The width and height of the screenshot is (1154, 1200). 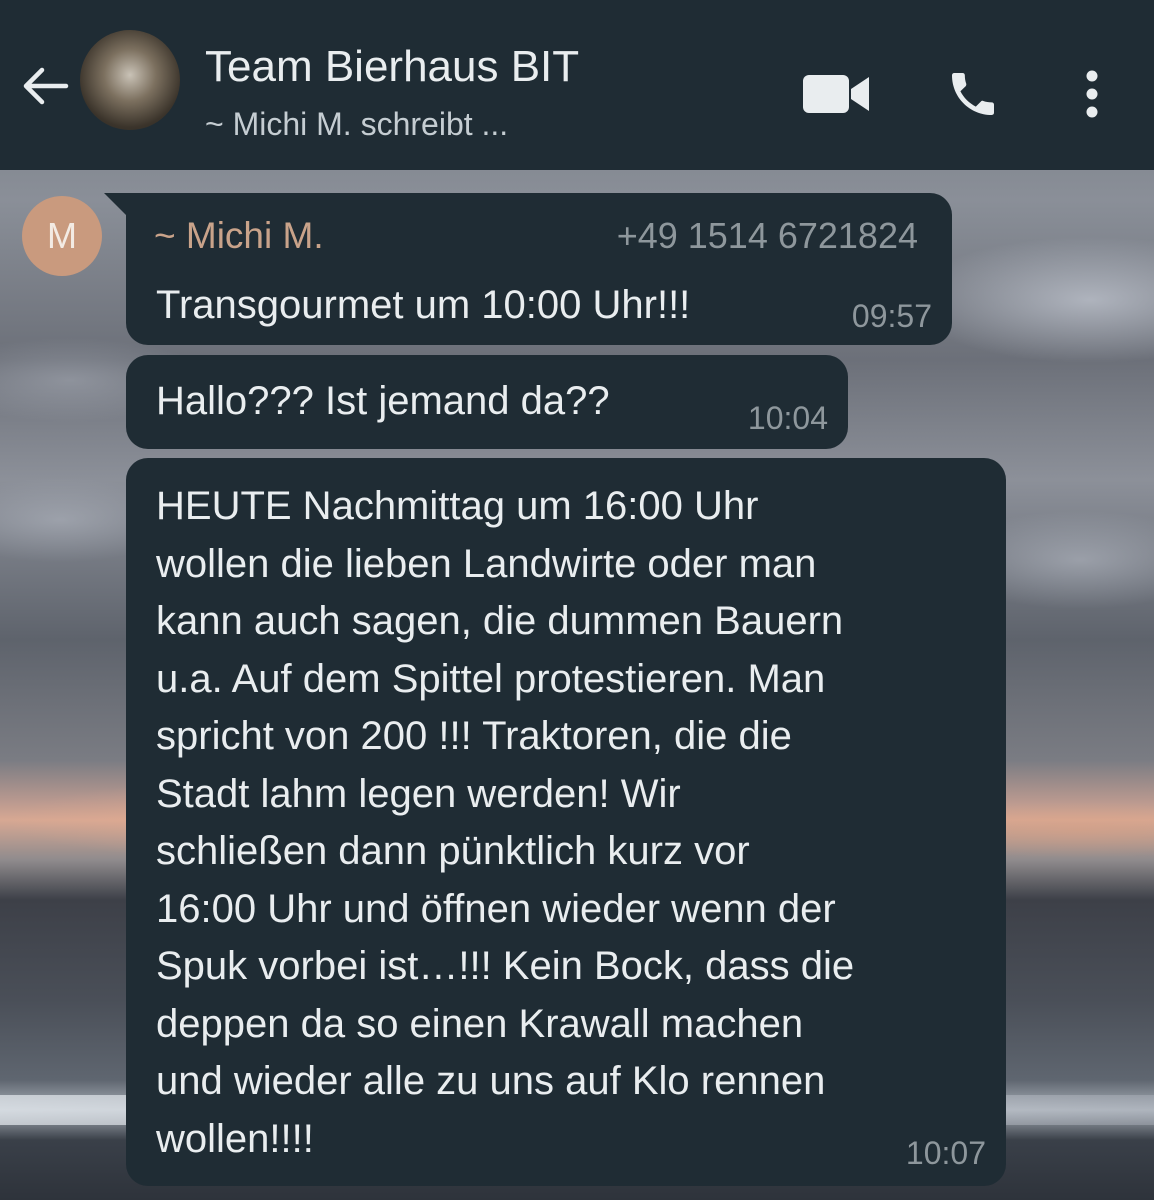 What do you see at coordinates (392, 67) in the screenshot?
I see `chat-title: Team Bierhaus BIT` at bounding box center [392, 67].